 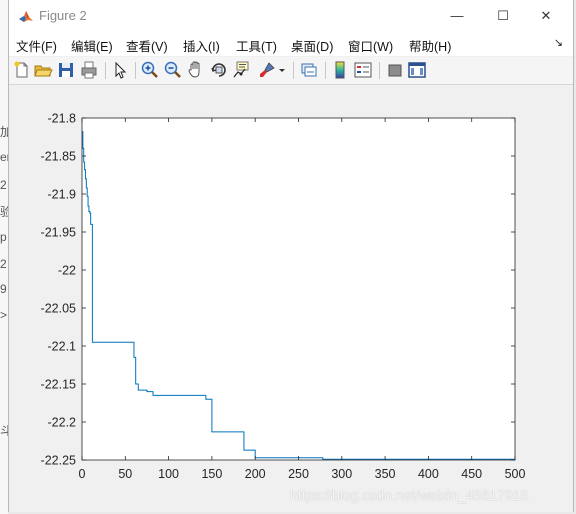 What do you see at coordinates (66, 70) in the screenshot?
I see `save-icon` at bounding box center [66, 70].